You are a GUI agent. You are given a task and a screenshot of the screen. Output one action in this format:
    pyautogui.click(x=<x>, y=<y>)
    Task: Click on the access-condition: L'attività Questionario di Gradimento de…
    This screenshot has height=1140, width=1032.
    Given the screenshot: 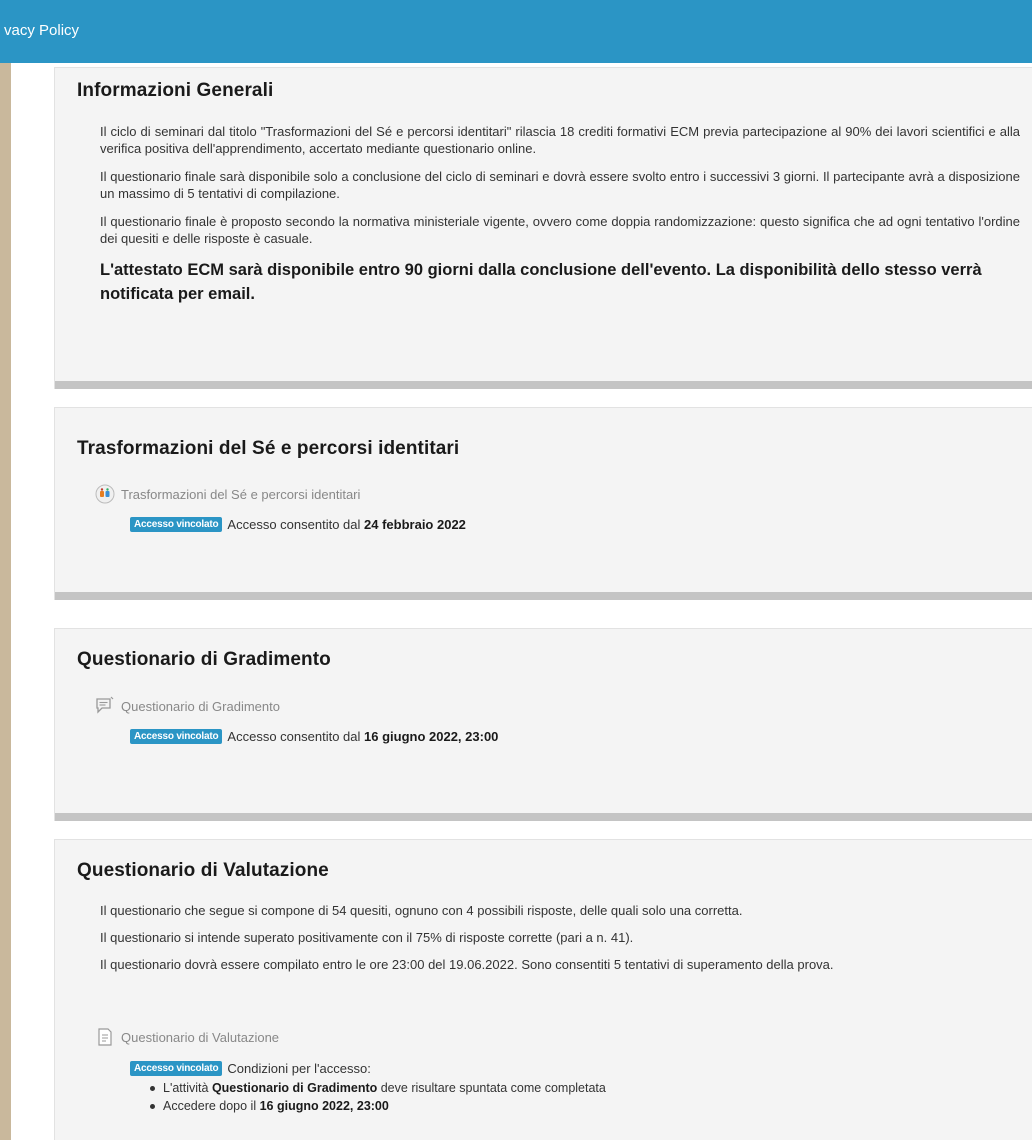 What is the action you would take?
    pyautogui.click(x=377, y=1088)
    